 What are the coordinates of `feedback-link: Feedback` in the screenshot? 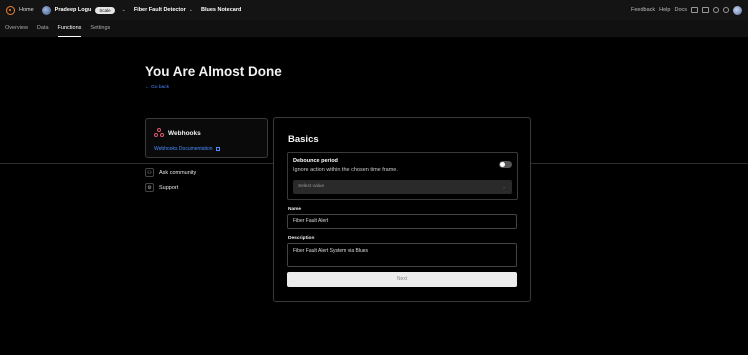 It's located at (643, 10).